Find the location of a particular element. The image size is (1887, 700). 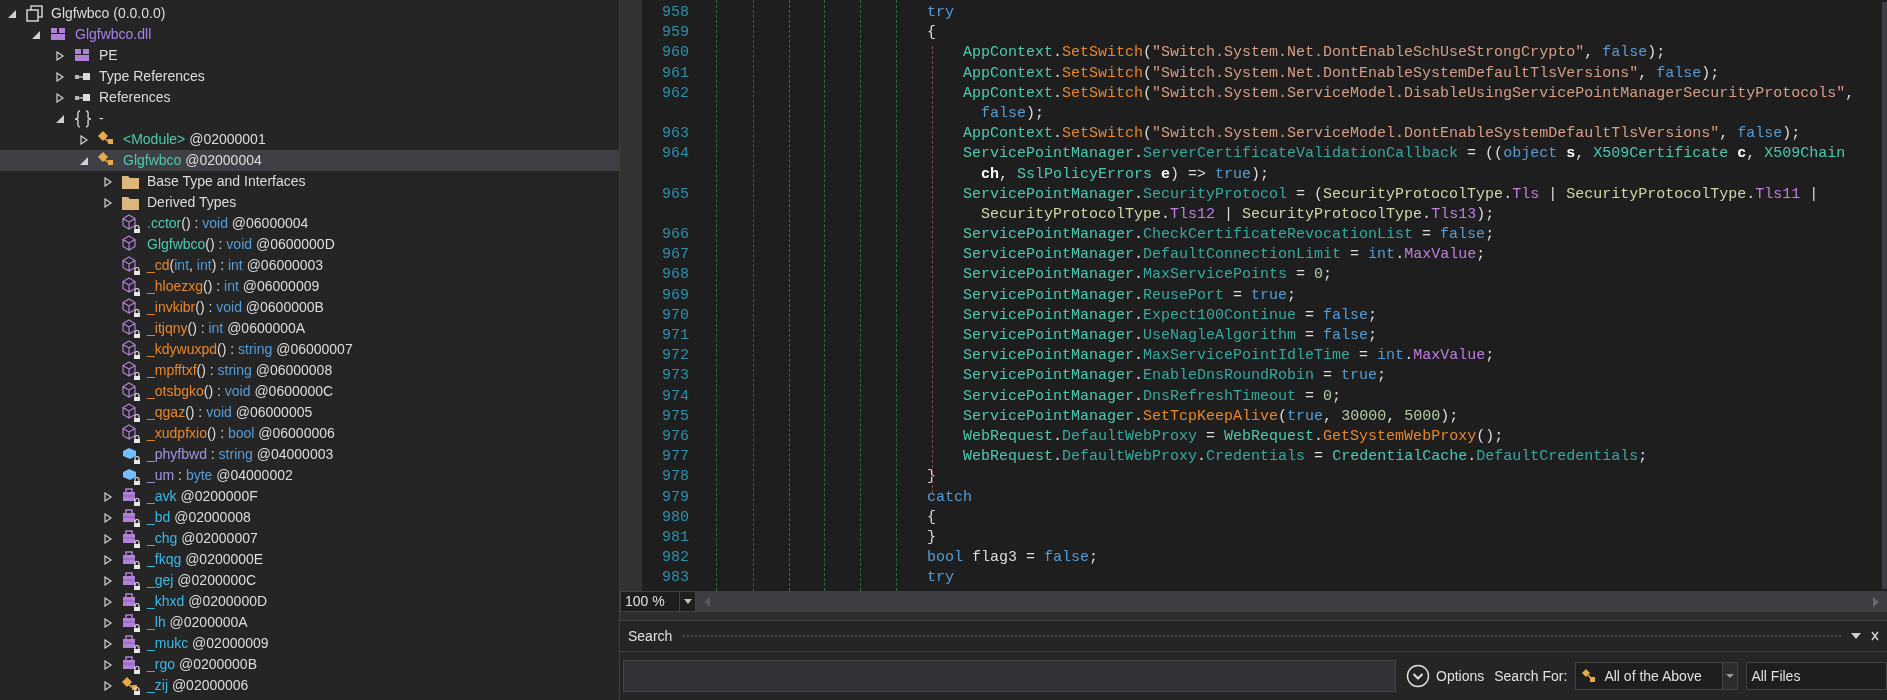

vertical-scrollbar is located at coordinates (1884, 295).